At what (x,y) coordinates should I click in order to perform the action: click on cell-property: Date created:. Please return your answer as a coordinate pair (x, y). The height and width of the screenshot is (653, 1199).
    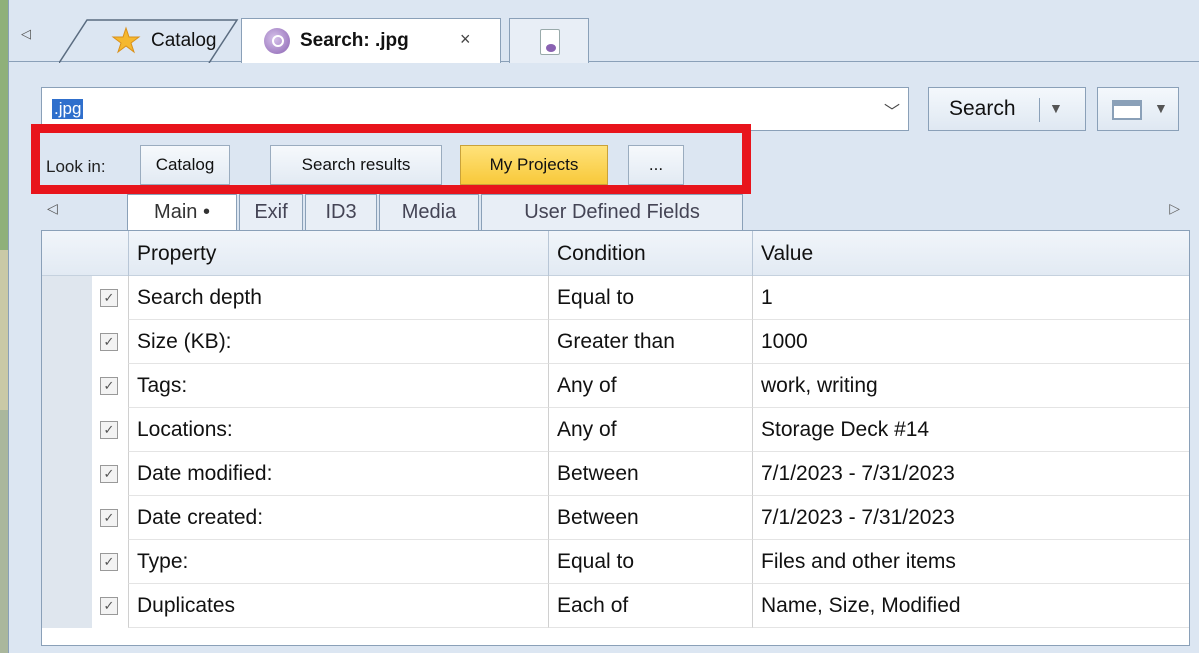
    Looking at the image, I should click on (338, 518).